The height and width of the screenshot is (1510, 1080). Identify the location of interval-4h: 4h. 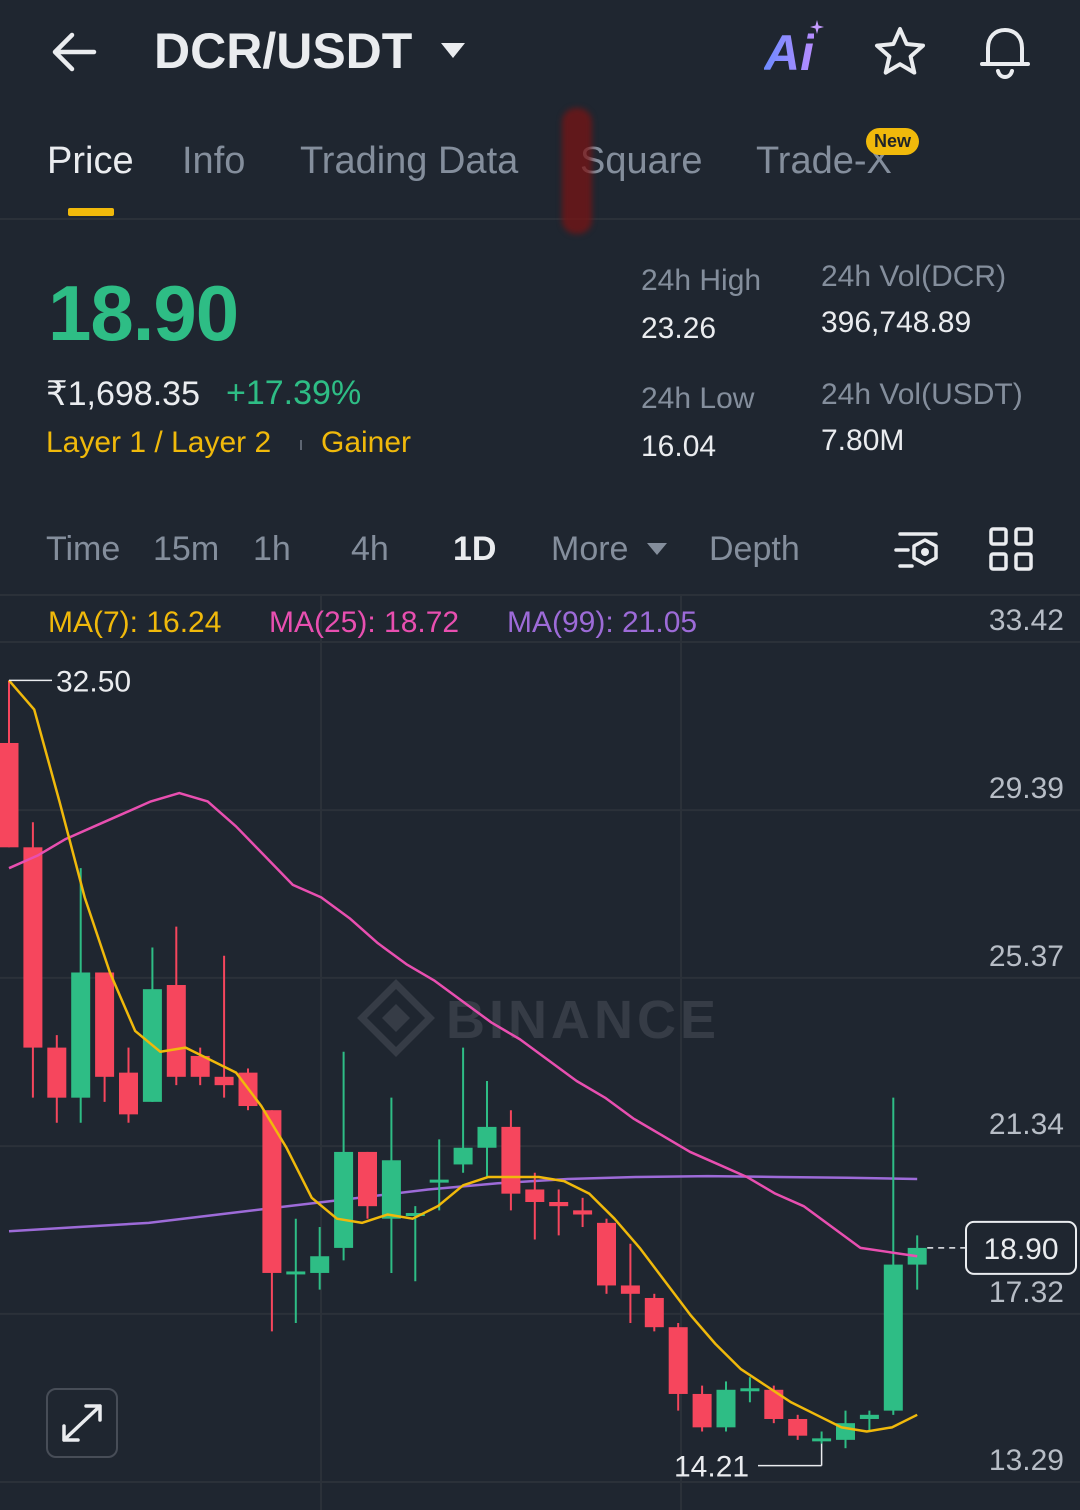
(370, 549).